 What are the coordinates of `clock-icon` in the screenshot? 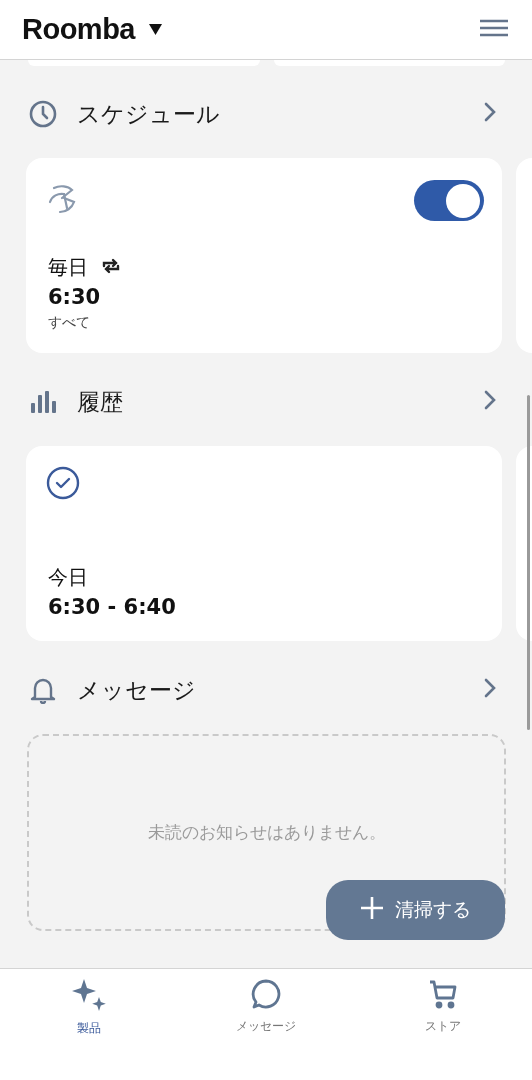 It's located at (43, 114).